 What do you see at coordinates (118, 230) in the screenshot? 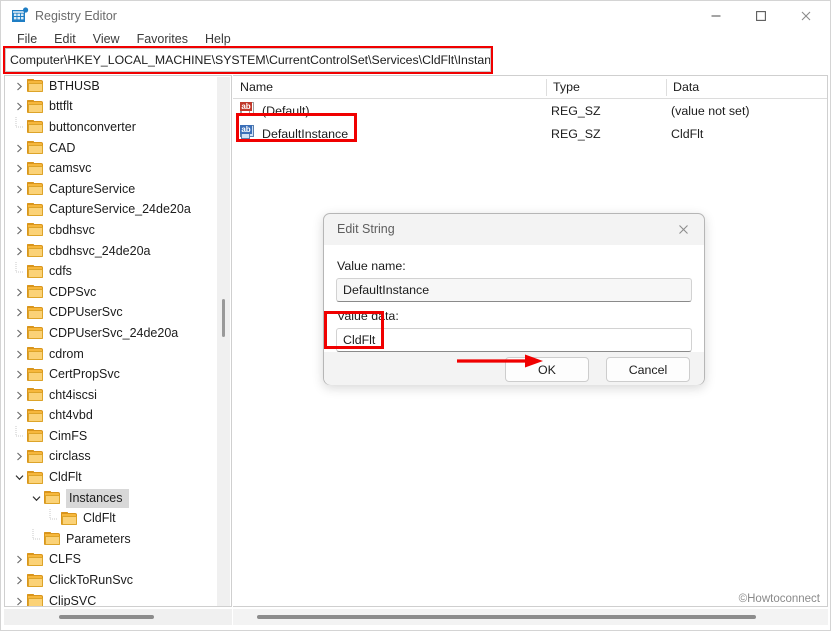
I see `tree-item-cbdhsvc: cbdhsvc` at bounding box center [118, 230].